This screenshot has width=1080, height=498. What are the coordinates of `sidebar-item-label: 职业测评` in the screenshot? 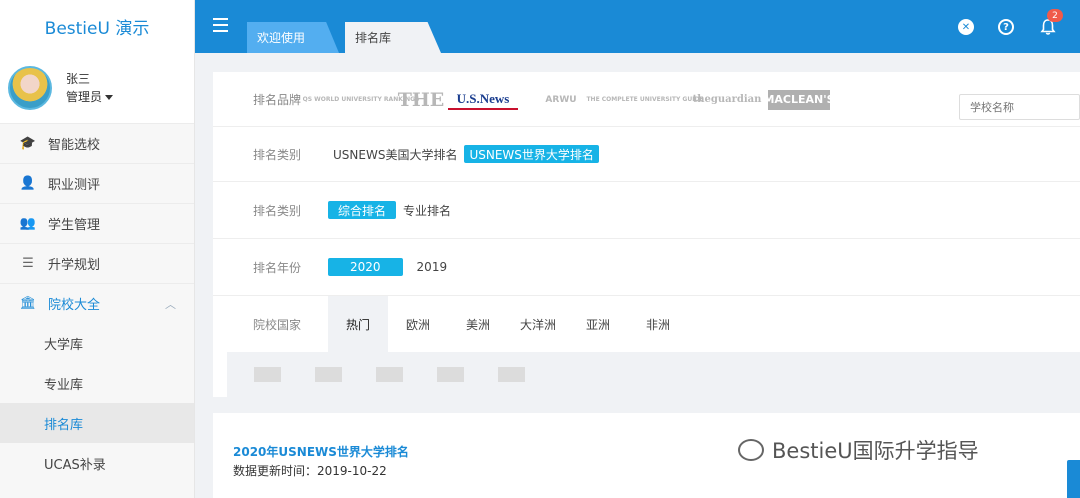 It's located at (74, 185).